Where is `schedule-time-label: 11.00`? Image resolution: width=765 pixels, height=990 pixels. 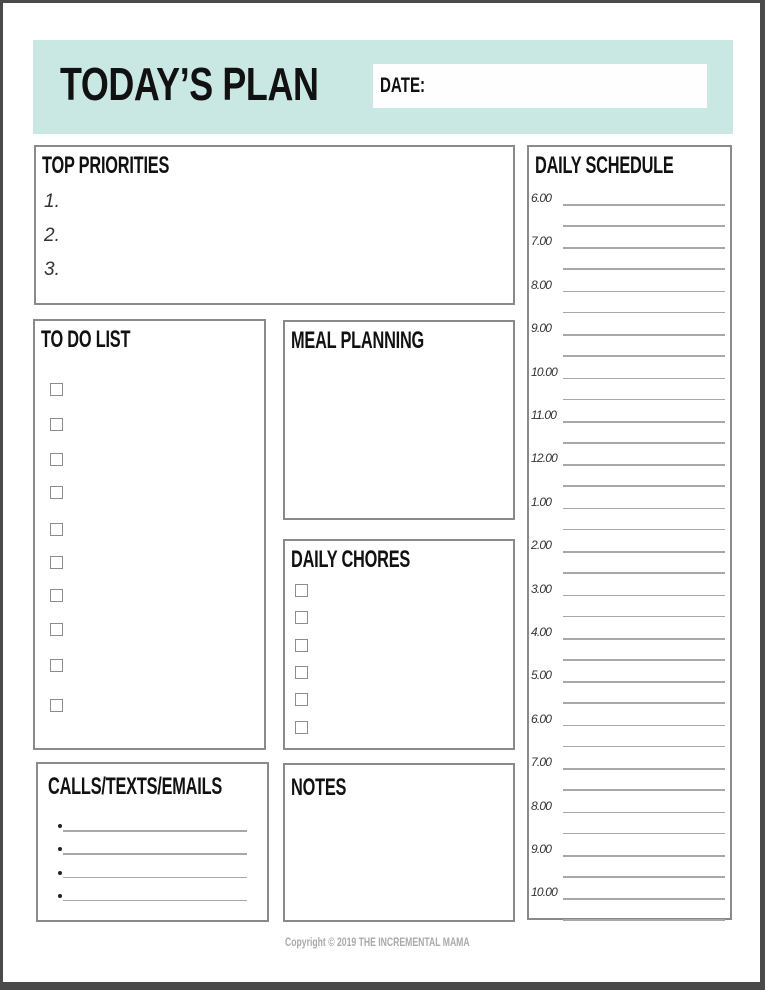 schedule-time-label: 11.00 is located at coordinates (544, 415).